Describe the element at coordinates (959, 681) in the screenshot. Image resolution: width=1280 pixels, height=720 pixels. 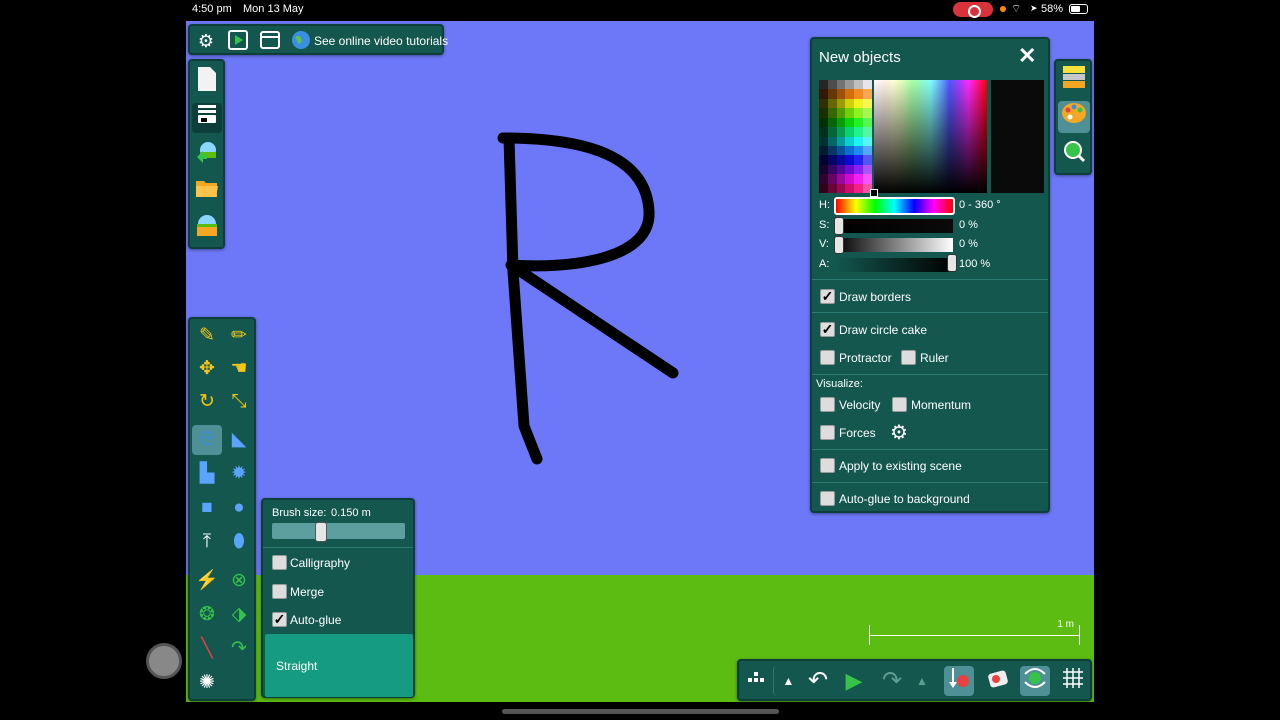
I see `gravity-icon` at that location.